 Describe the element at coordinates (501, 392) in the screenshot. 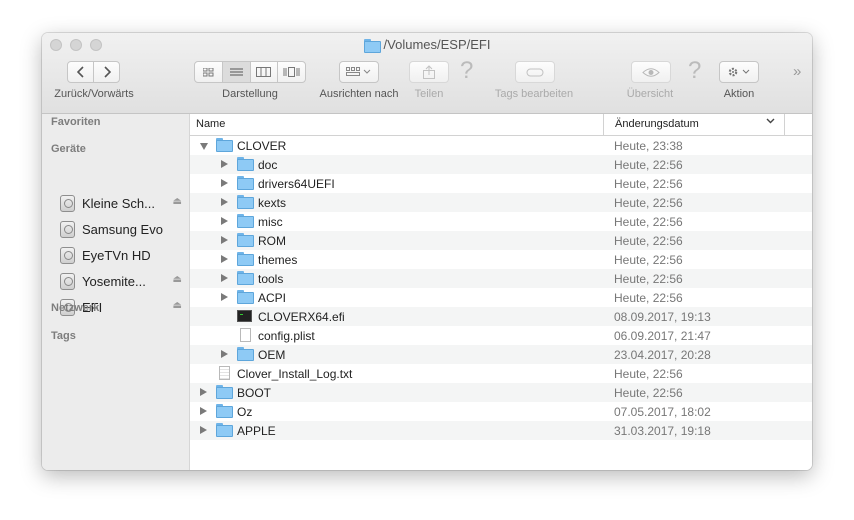

I see `folder-row: BOOT Heute, 22:56` at that location.